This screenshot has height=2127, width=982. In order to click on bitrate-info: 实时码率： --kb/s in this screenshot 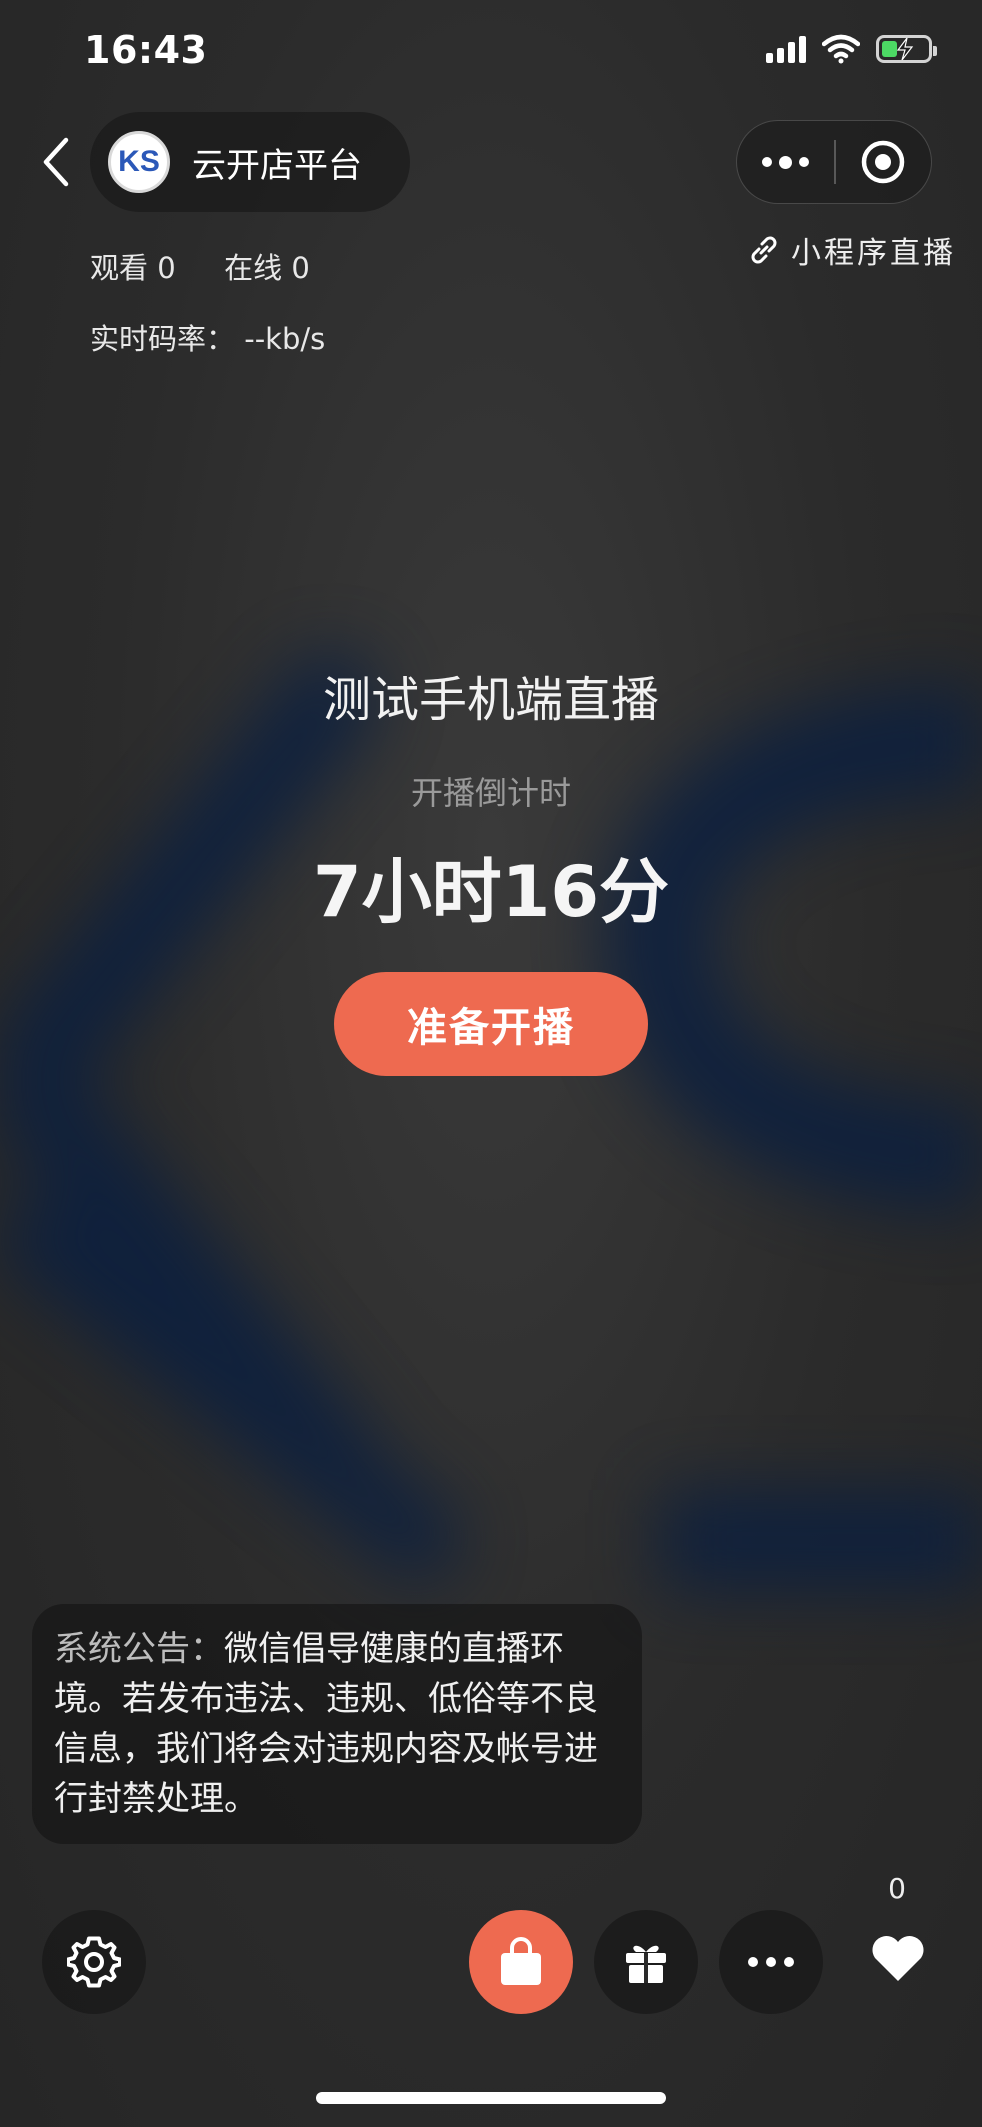, I will do `click(207, 337)`.